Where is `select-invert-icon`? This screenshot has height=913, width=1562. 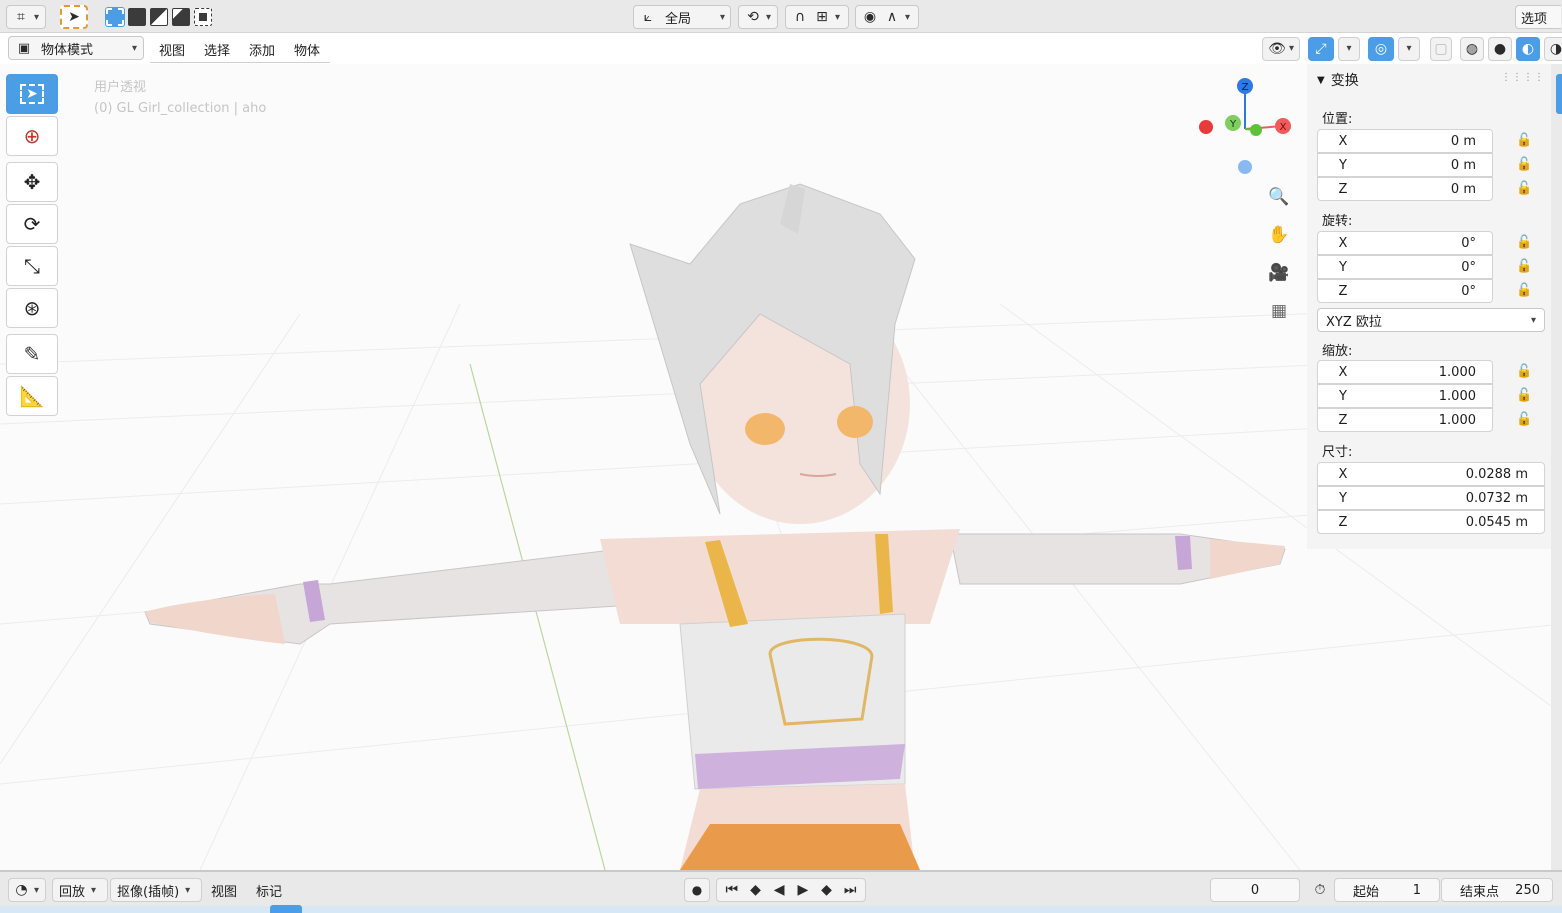 select-invert-icon is located at coordinates (181, 17).